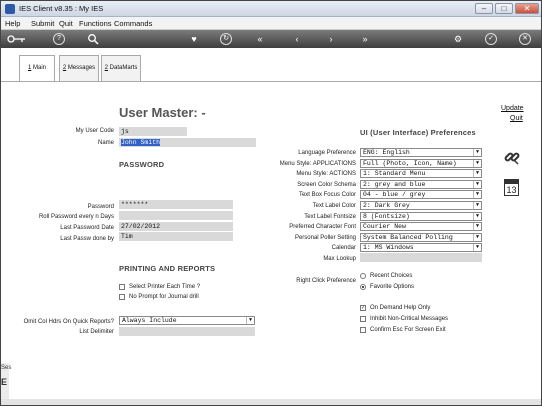  I want to click on recent-choices-radio: Recent Choices, so click(386, 276).